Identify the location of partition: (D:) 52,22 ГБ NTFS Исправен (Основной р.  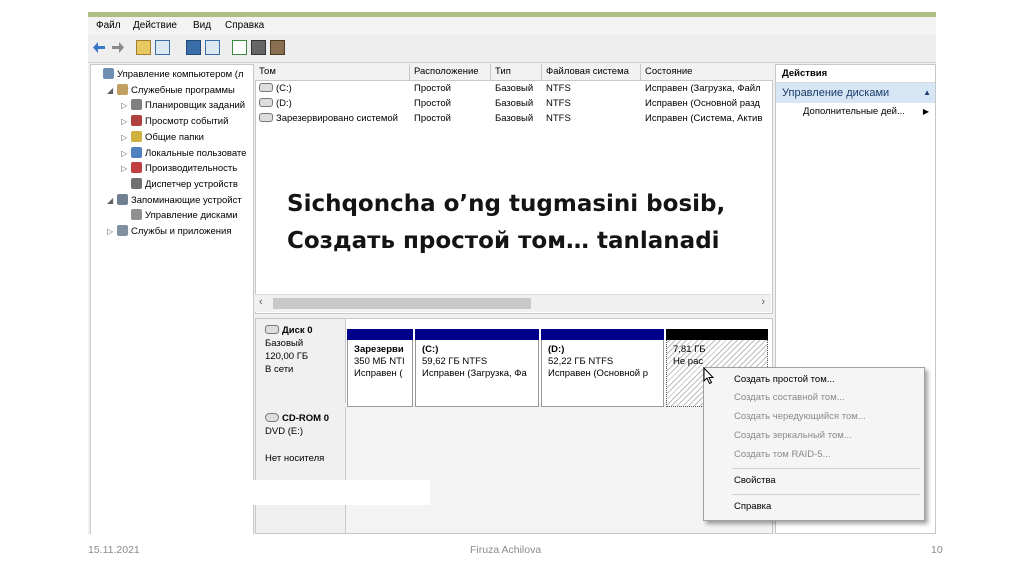
(602, 368).